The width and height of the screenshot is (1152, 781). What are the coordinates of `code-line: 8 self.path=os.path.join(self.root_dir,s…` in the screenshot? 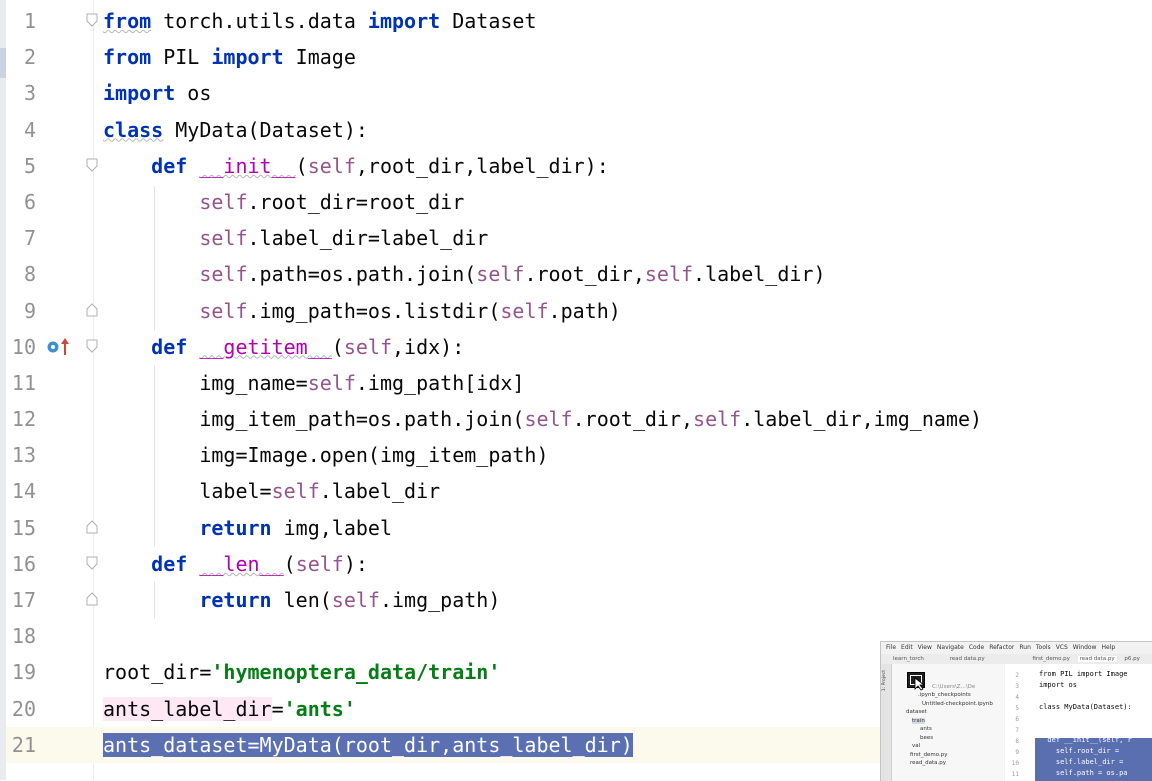 It's located at (579, 274).